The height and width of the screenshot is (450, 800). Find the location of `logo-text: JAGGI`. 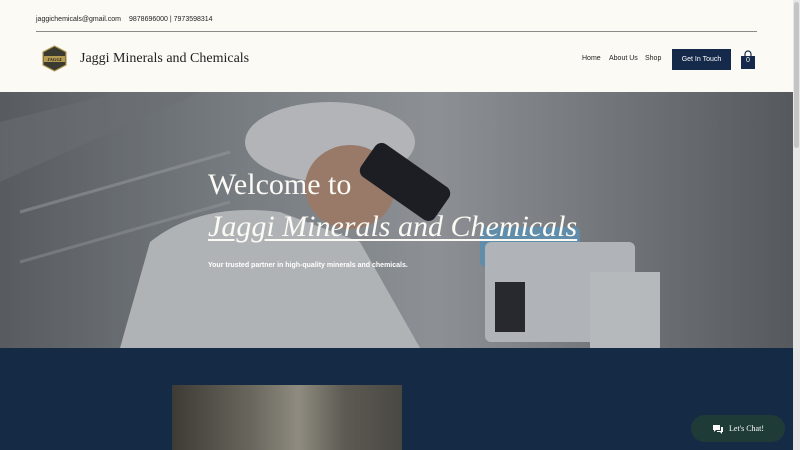

logo-text: JAGGI is located at coordinates (54, 59).